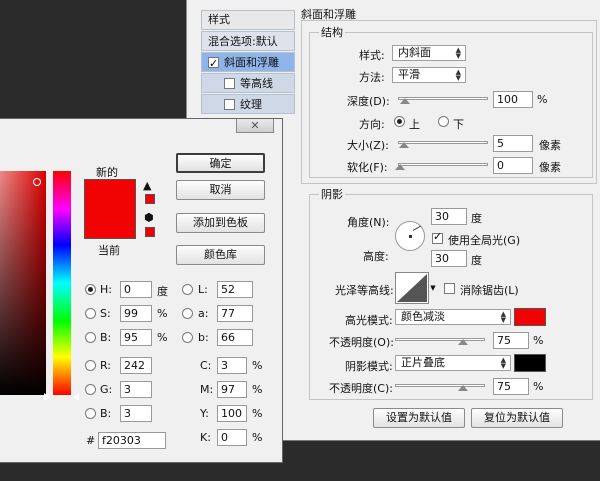 The height and width of the screenshot is (481, 600). Describe the element at coordinates (443, 121) in the screenshot. I see `direction-down-radio` at that location.